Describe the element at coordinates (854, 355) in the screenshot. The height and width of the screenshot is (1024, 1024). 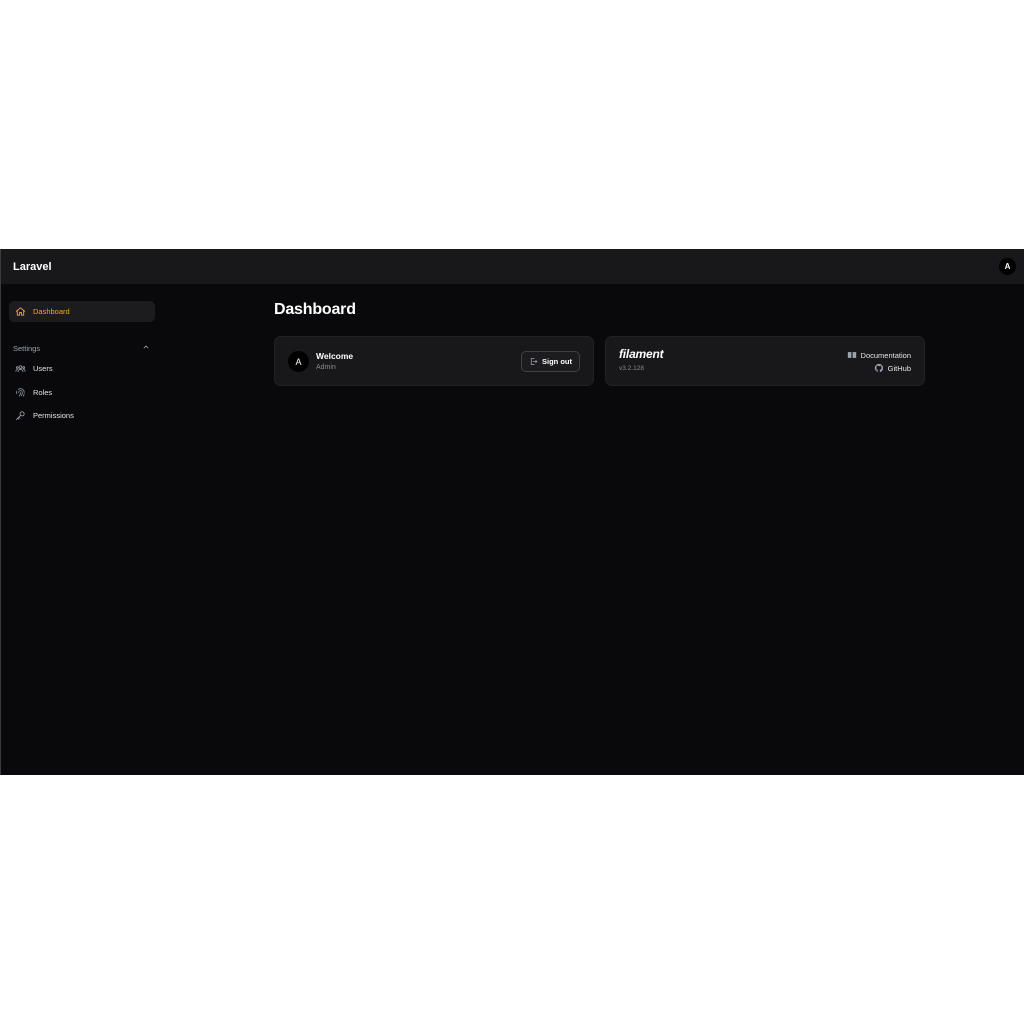
I see `book-icon` at that location.